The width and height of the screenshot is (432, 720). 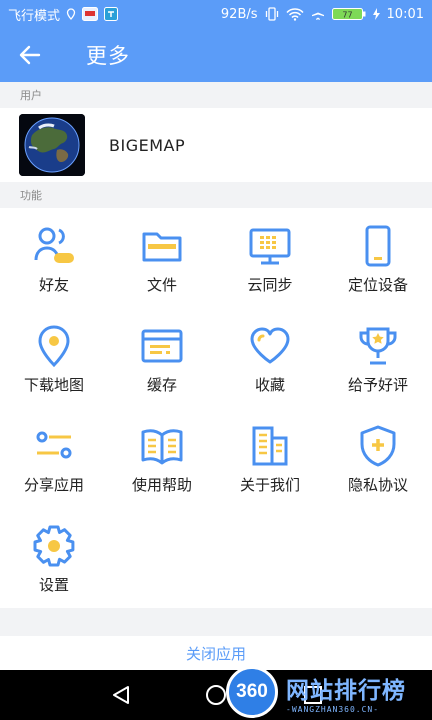 I want to click on feature-settings: 设置, so click(x=54, y=558).